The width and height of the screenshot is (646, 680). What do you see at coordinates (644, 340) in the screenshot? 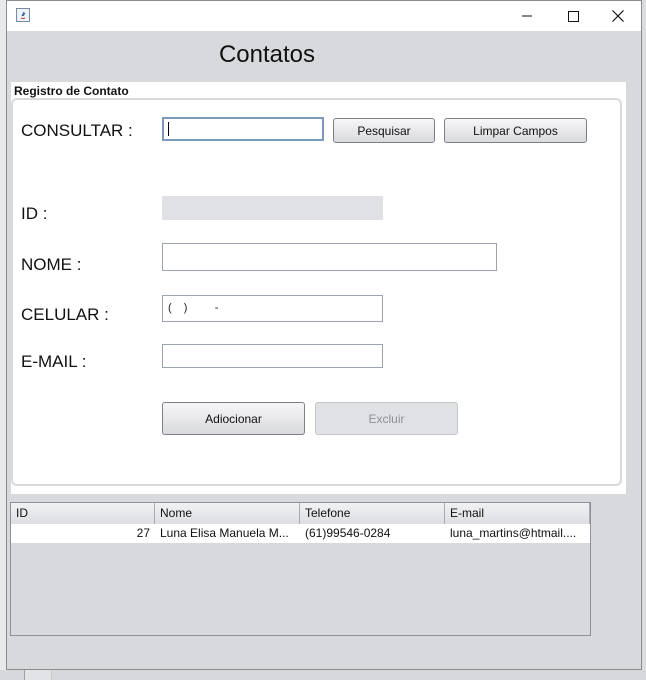
I see `background-app-right-edge` at bounding box center [644, 340].